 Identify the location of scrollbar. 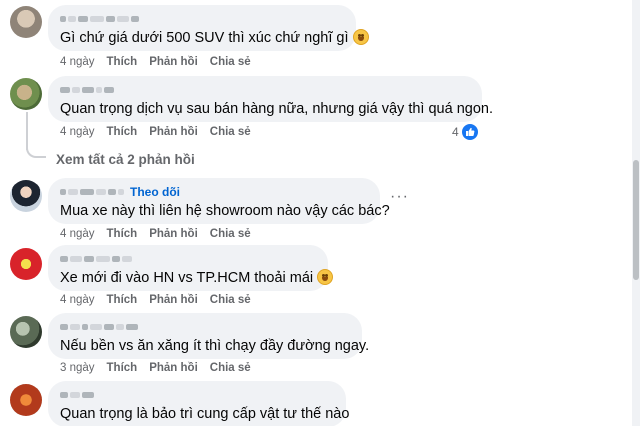
(636, 213).